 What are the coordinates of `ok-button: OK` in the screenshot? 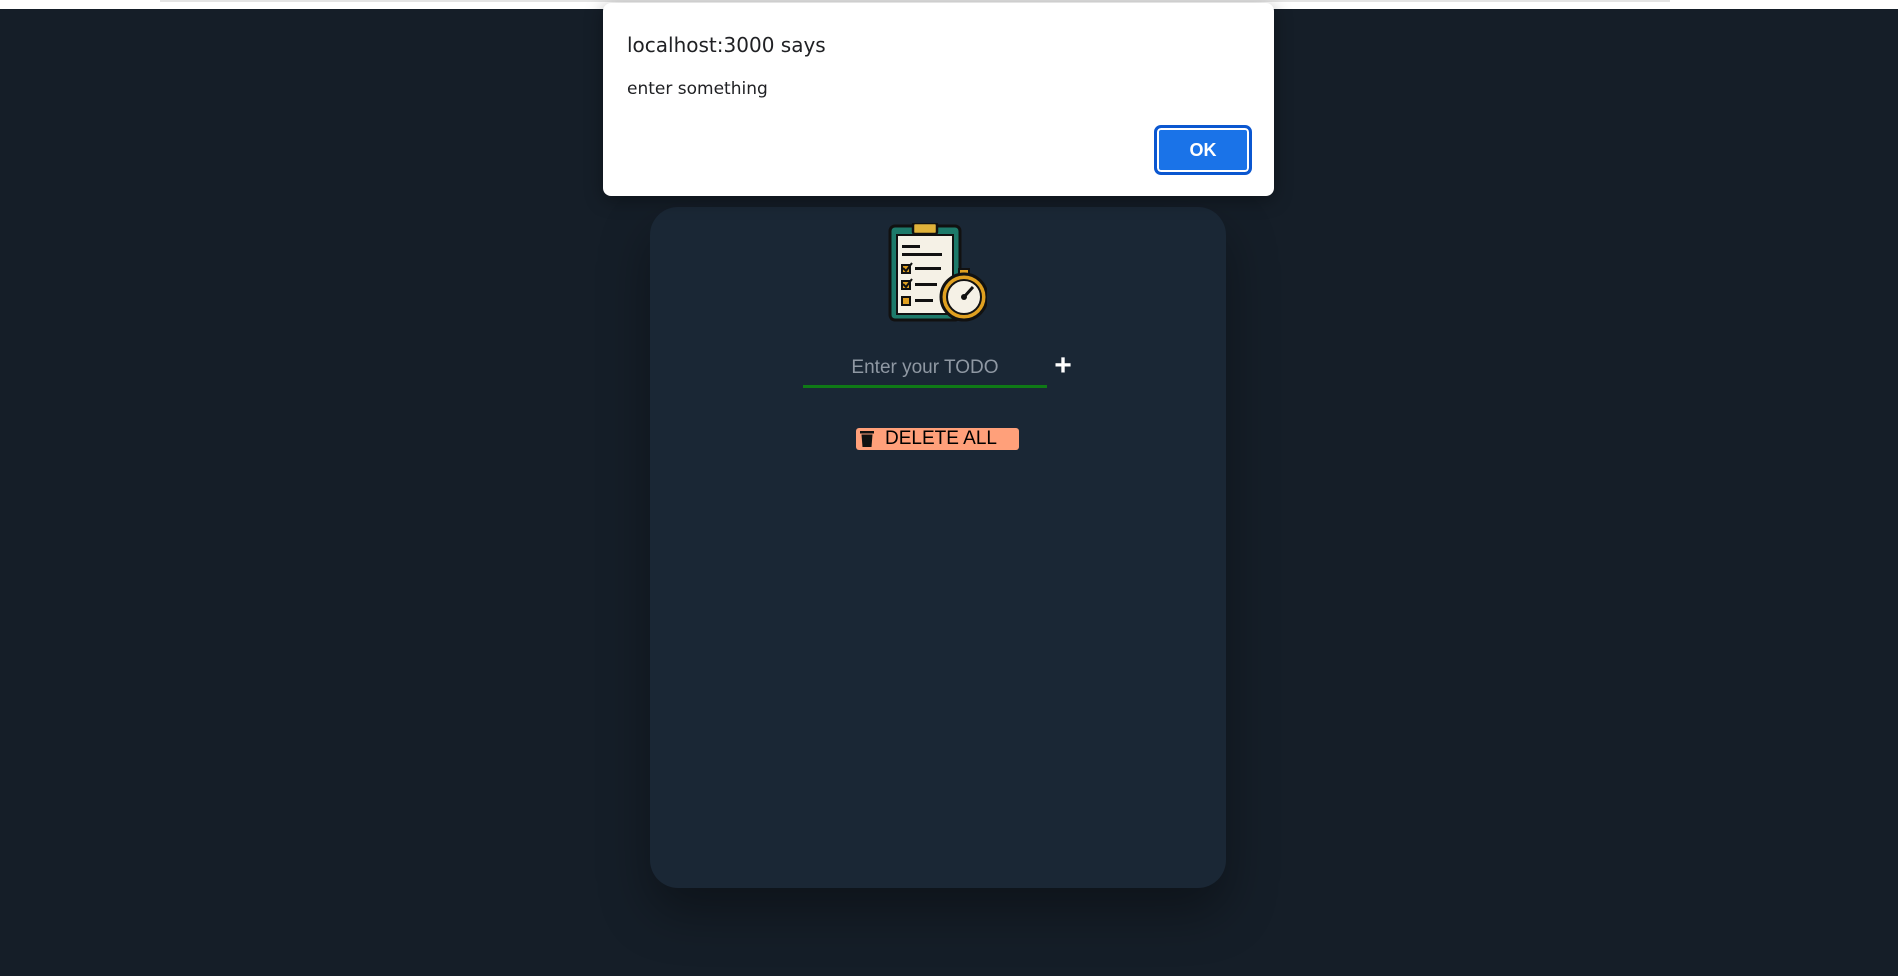 It's located at (1203, 150).